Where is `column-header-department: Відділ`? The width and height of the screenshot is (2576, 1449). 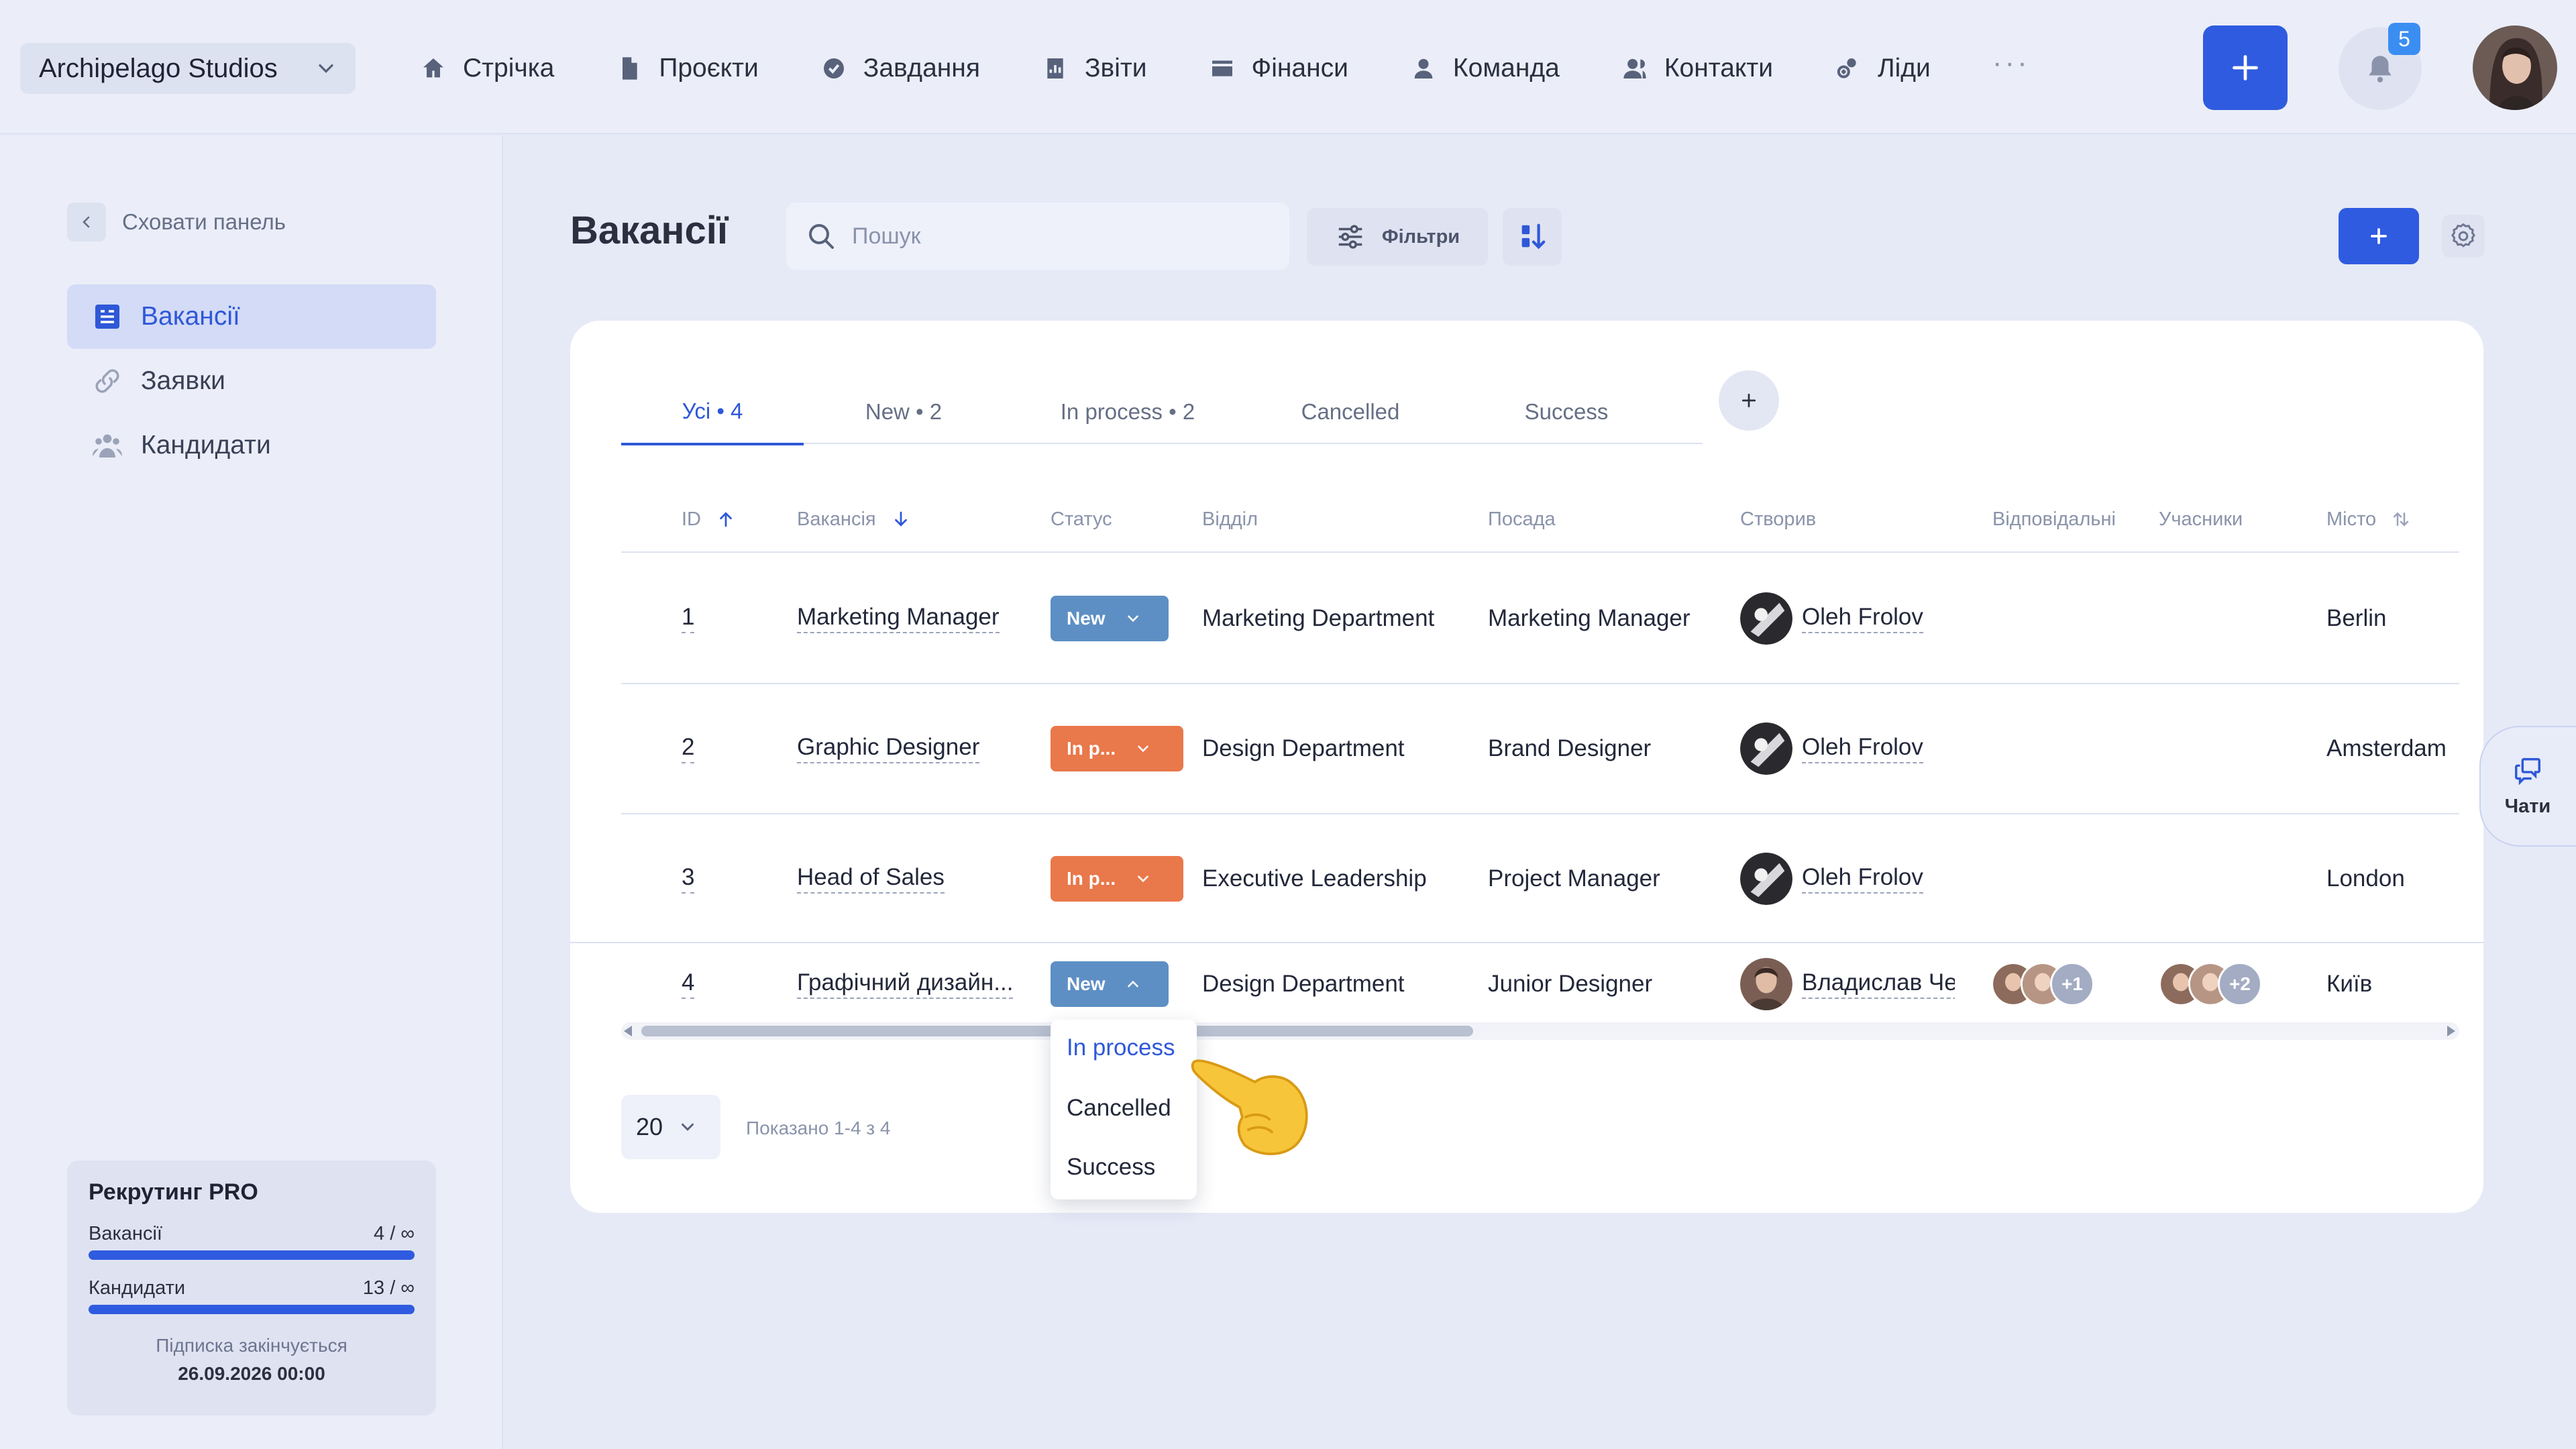 column-header-department: Відділ is located at coordinates (1230, 519).